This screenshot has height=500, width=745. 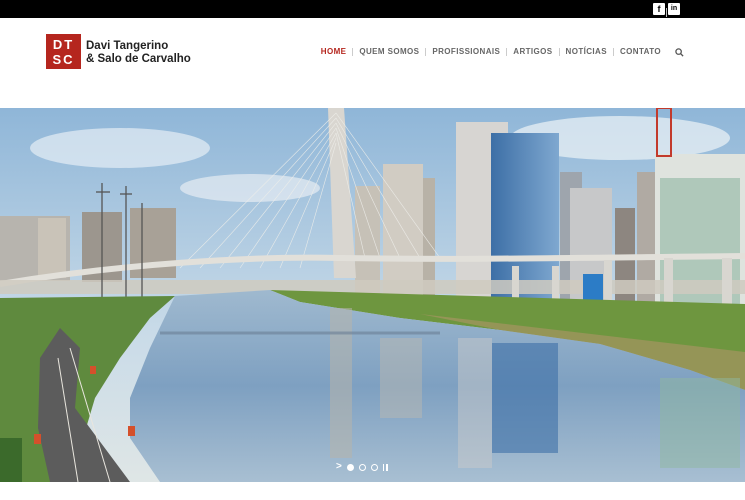 I want to click on slider-controls: >, so click(x=362, y=467).